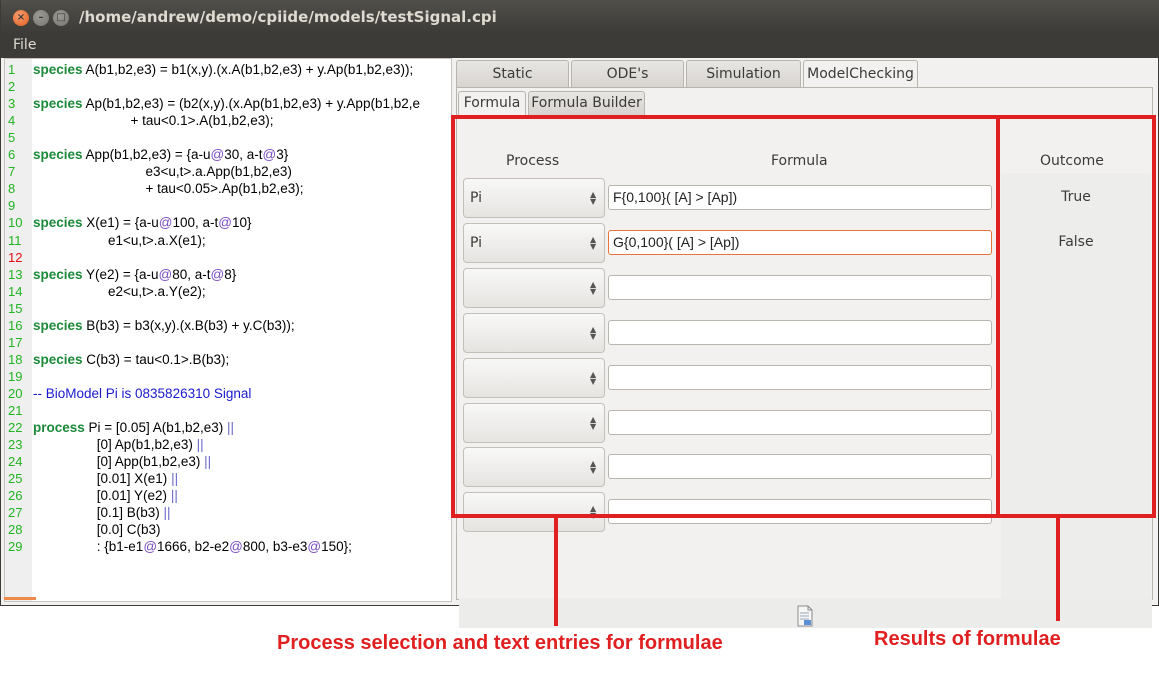 The image size is (1159, 692). Describe the element at coordinates (115, 445) in the screenshot. I see `code-token: [0] Ap(b1,b2,e3)` at that location.